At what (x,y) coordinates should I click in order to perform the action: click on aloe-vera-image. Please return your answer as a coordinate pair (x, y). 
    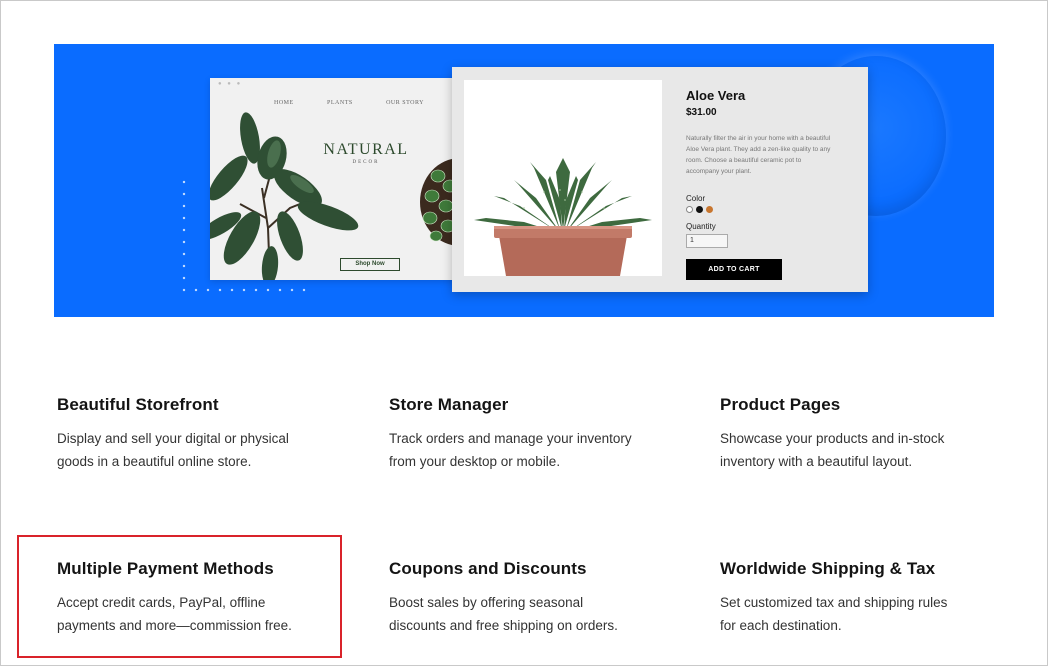
    Looking at the image, I should click on (563, 217).